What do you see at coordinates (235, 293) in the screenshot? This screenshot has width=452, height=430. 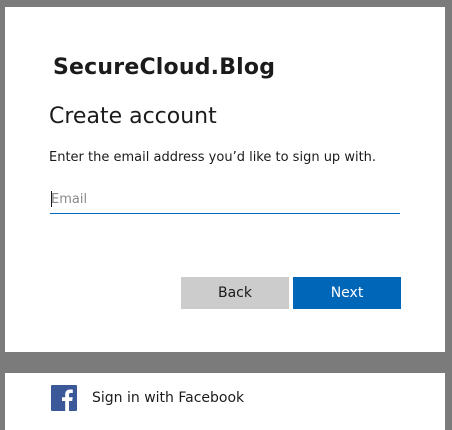 I see `back-button: Back` at bounding box center [235, 293].